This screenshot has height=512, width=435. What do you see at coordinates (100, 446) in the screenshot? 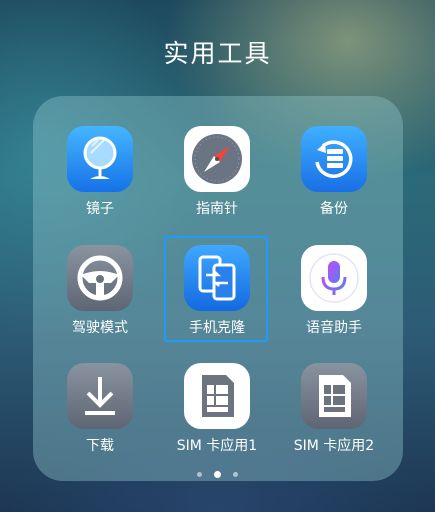
I see `app-label: 下载` at bounding box center [100, 446].